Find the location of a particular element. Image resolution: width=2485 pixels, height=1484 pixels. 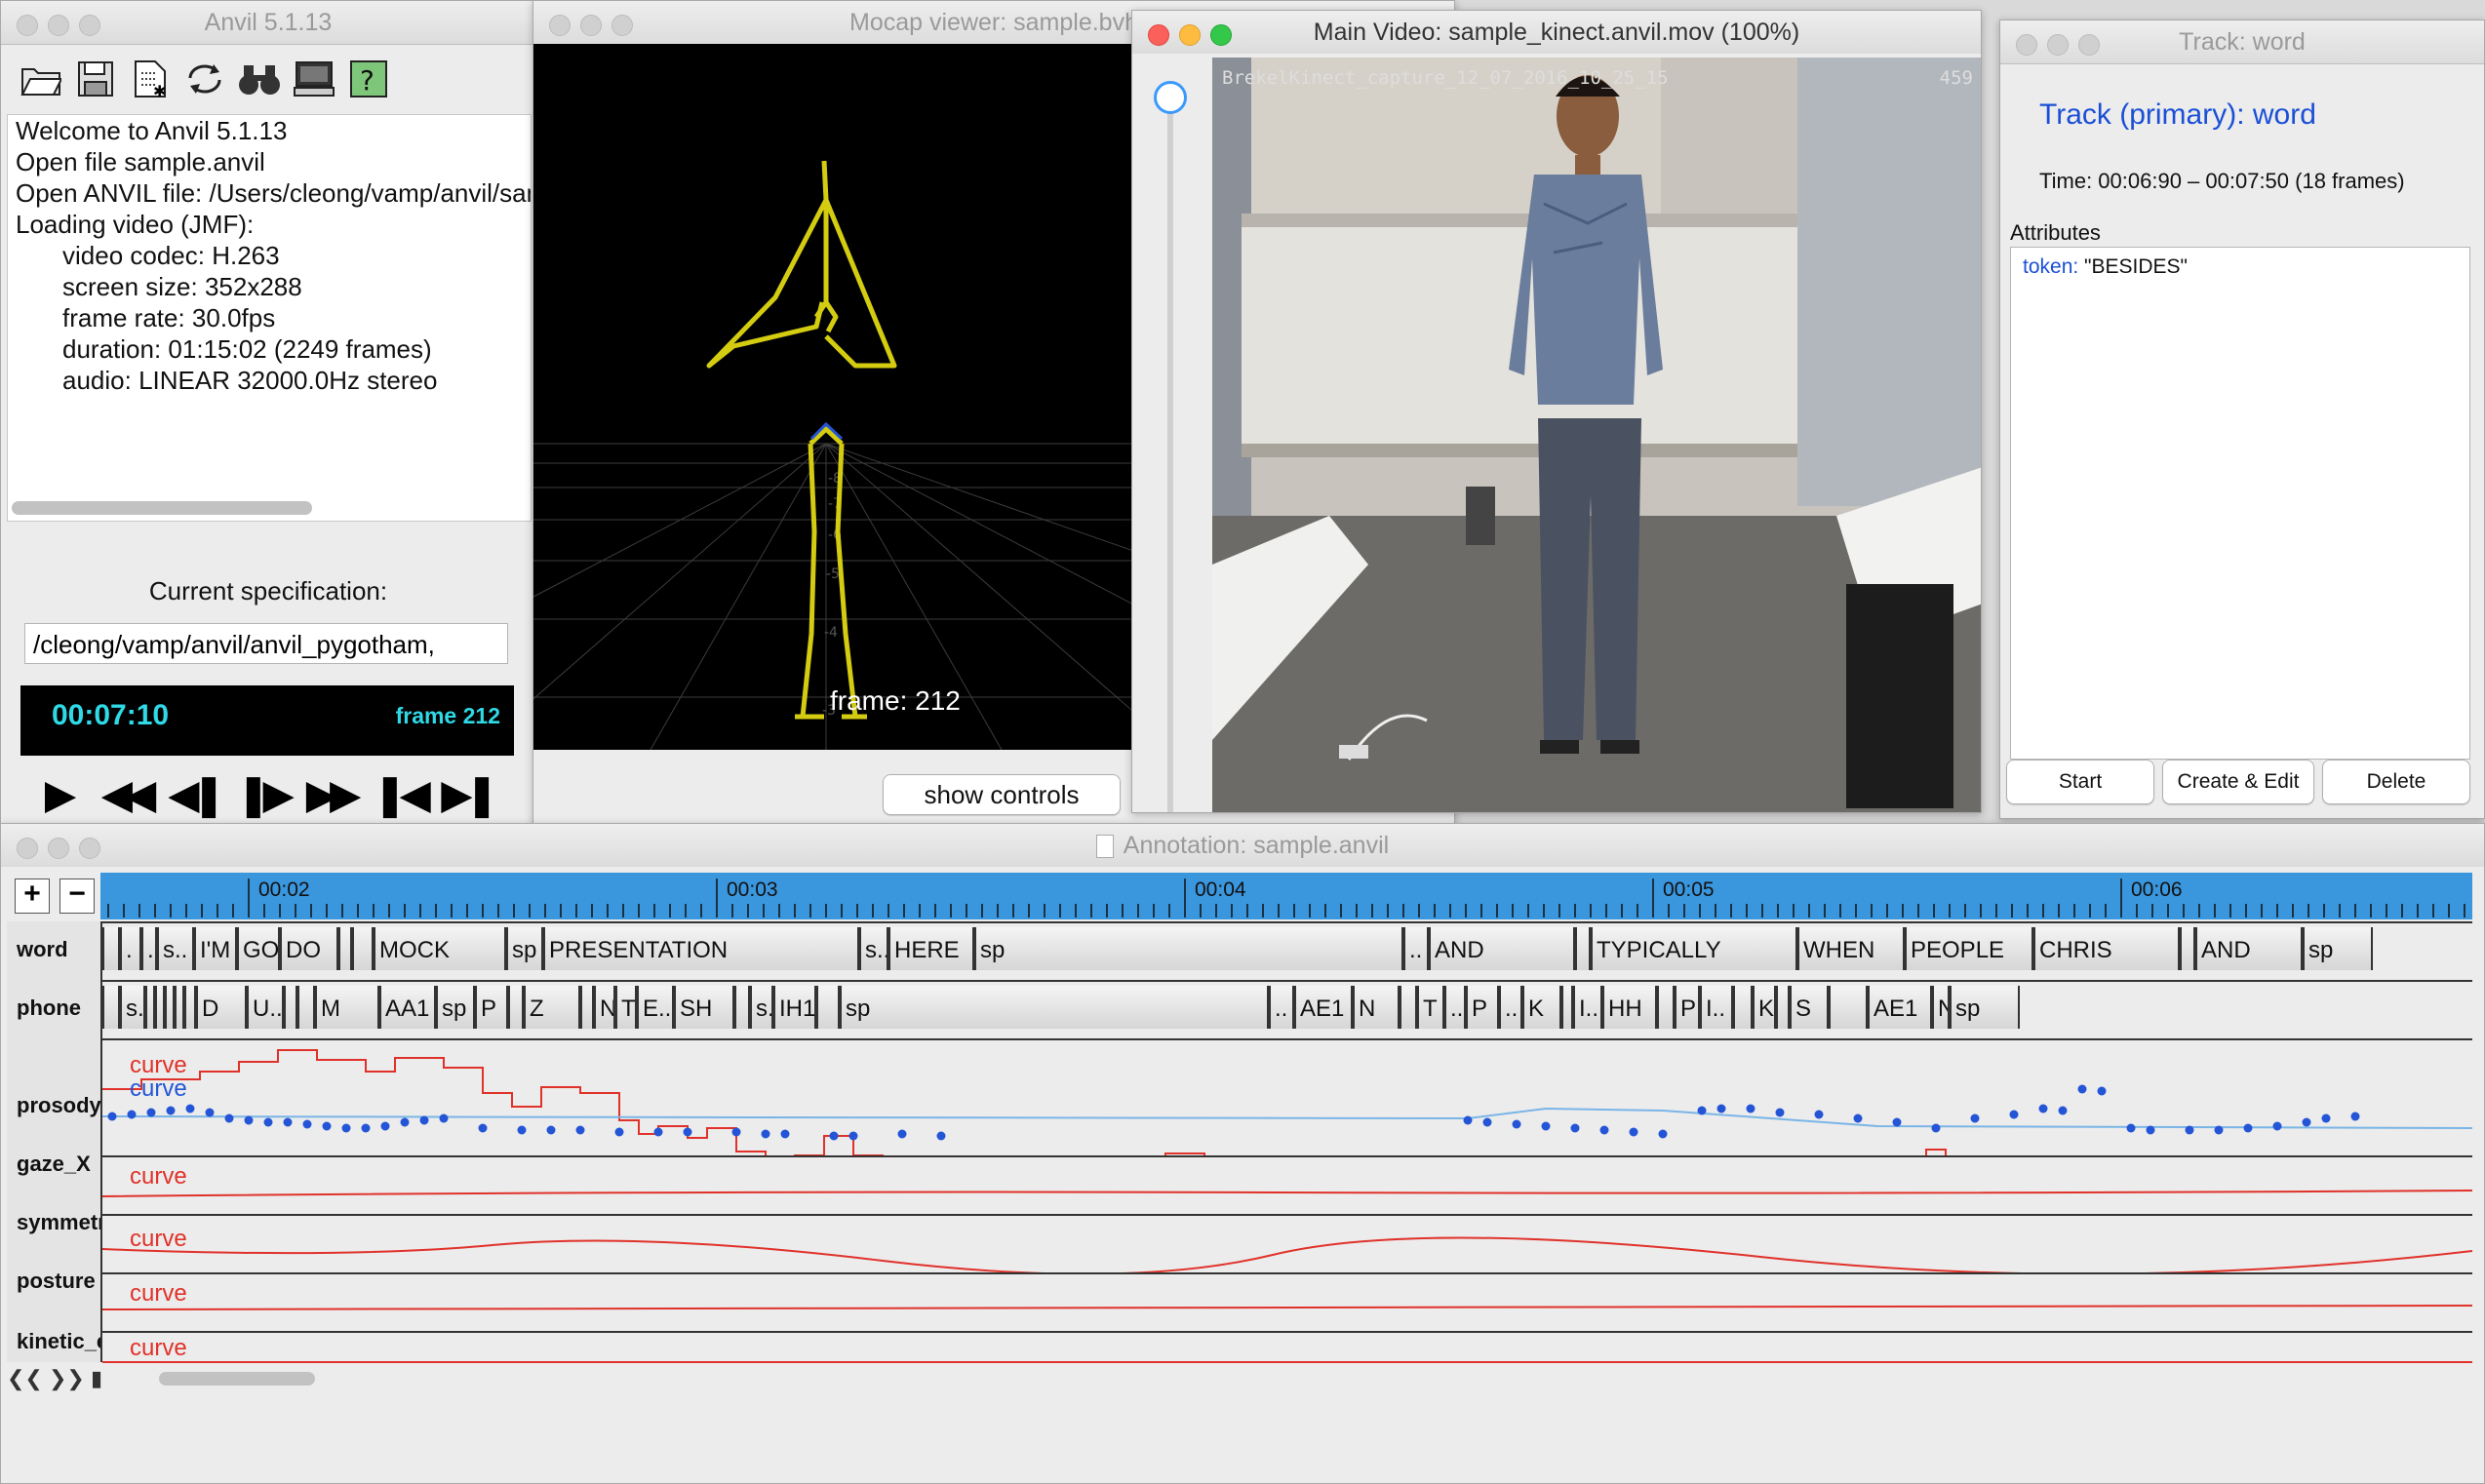

reload-icon is located at coordinates (204, 79).